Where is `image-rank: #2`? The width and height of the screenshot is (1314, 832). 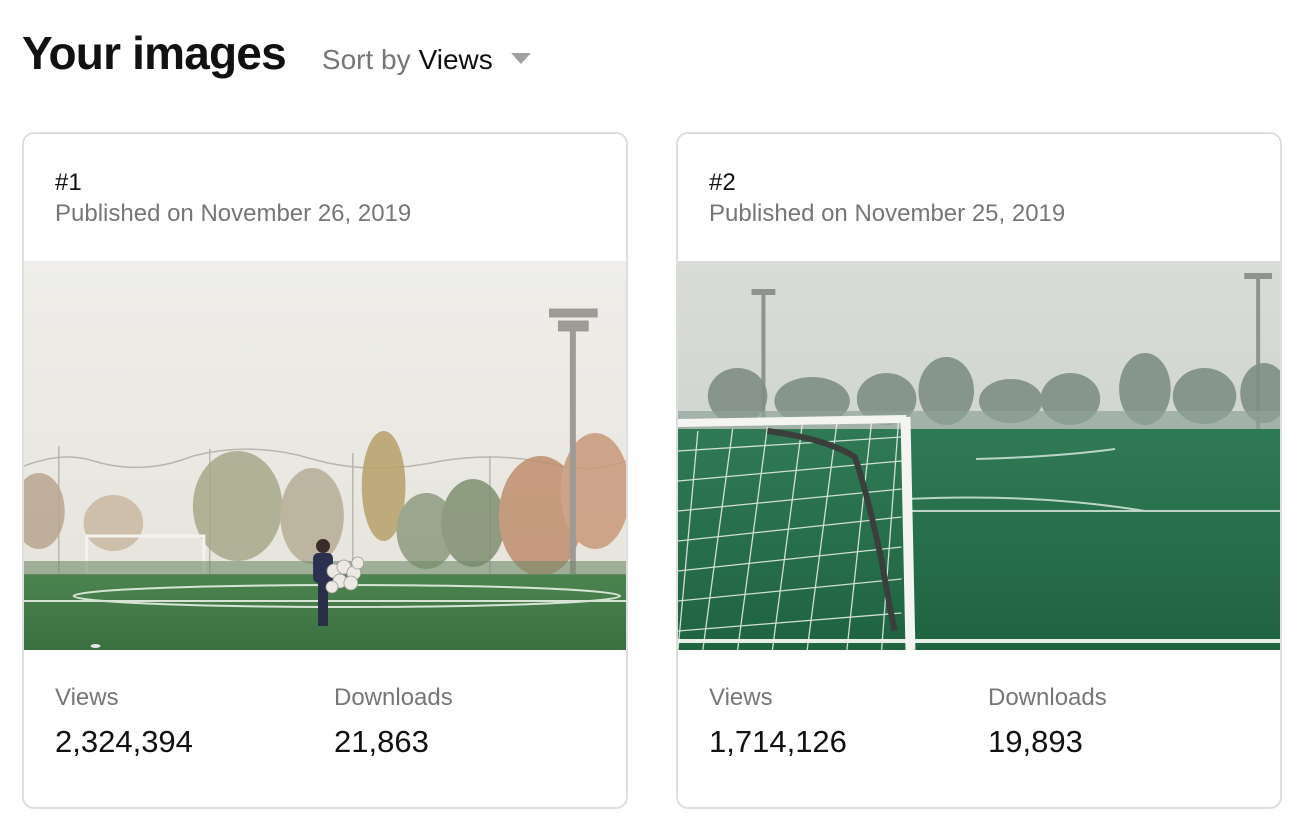 image-rank: #2 is located at coordinates (722, 182).